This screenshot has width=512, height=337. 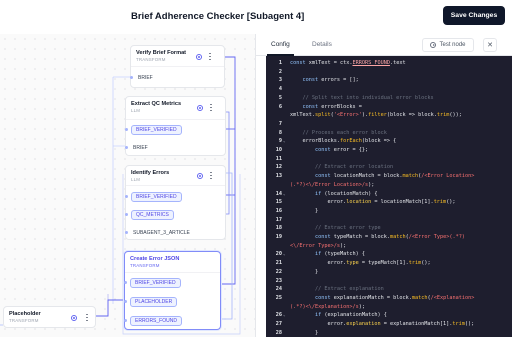 I want to click on code-token: '<Error>', so click(x=347, y=115).